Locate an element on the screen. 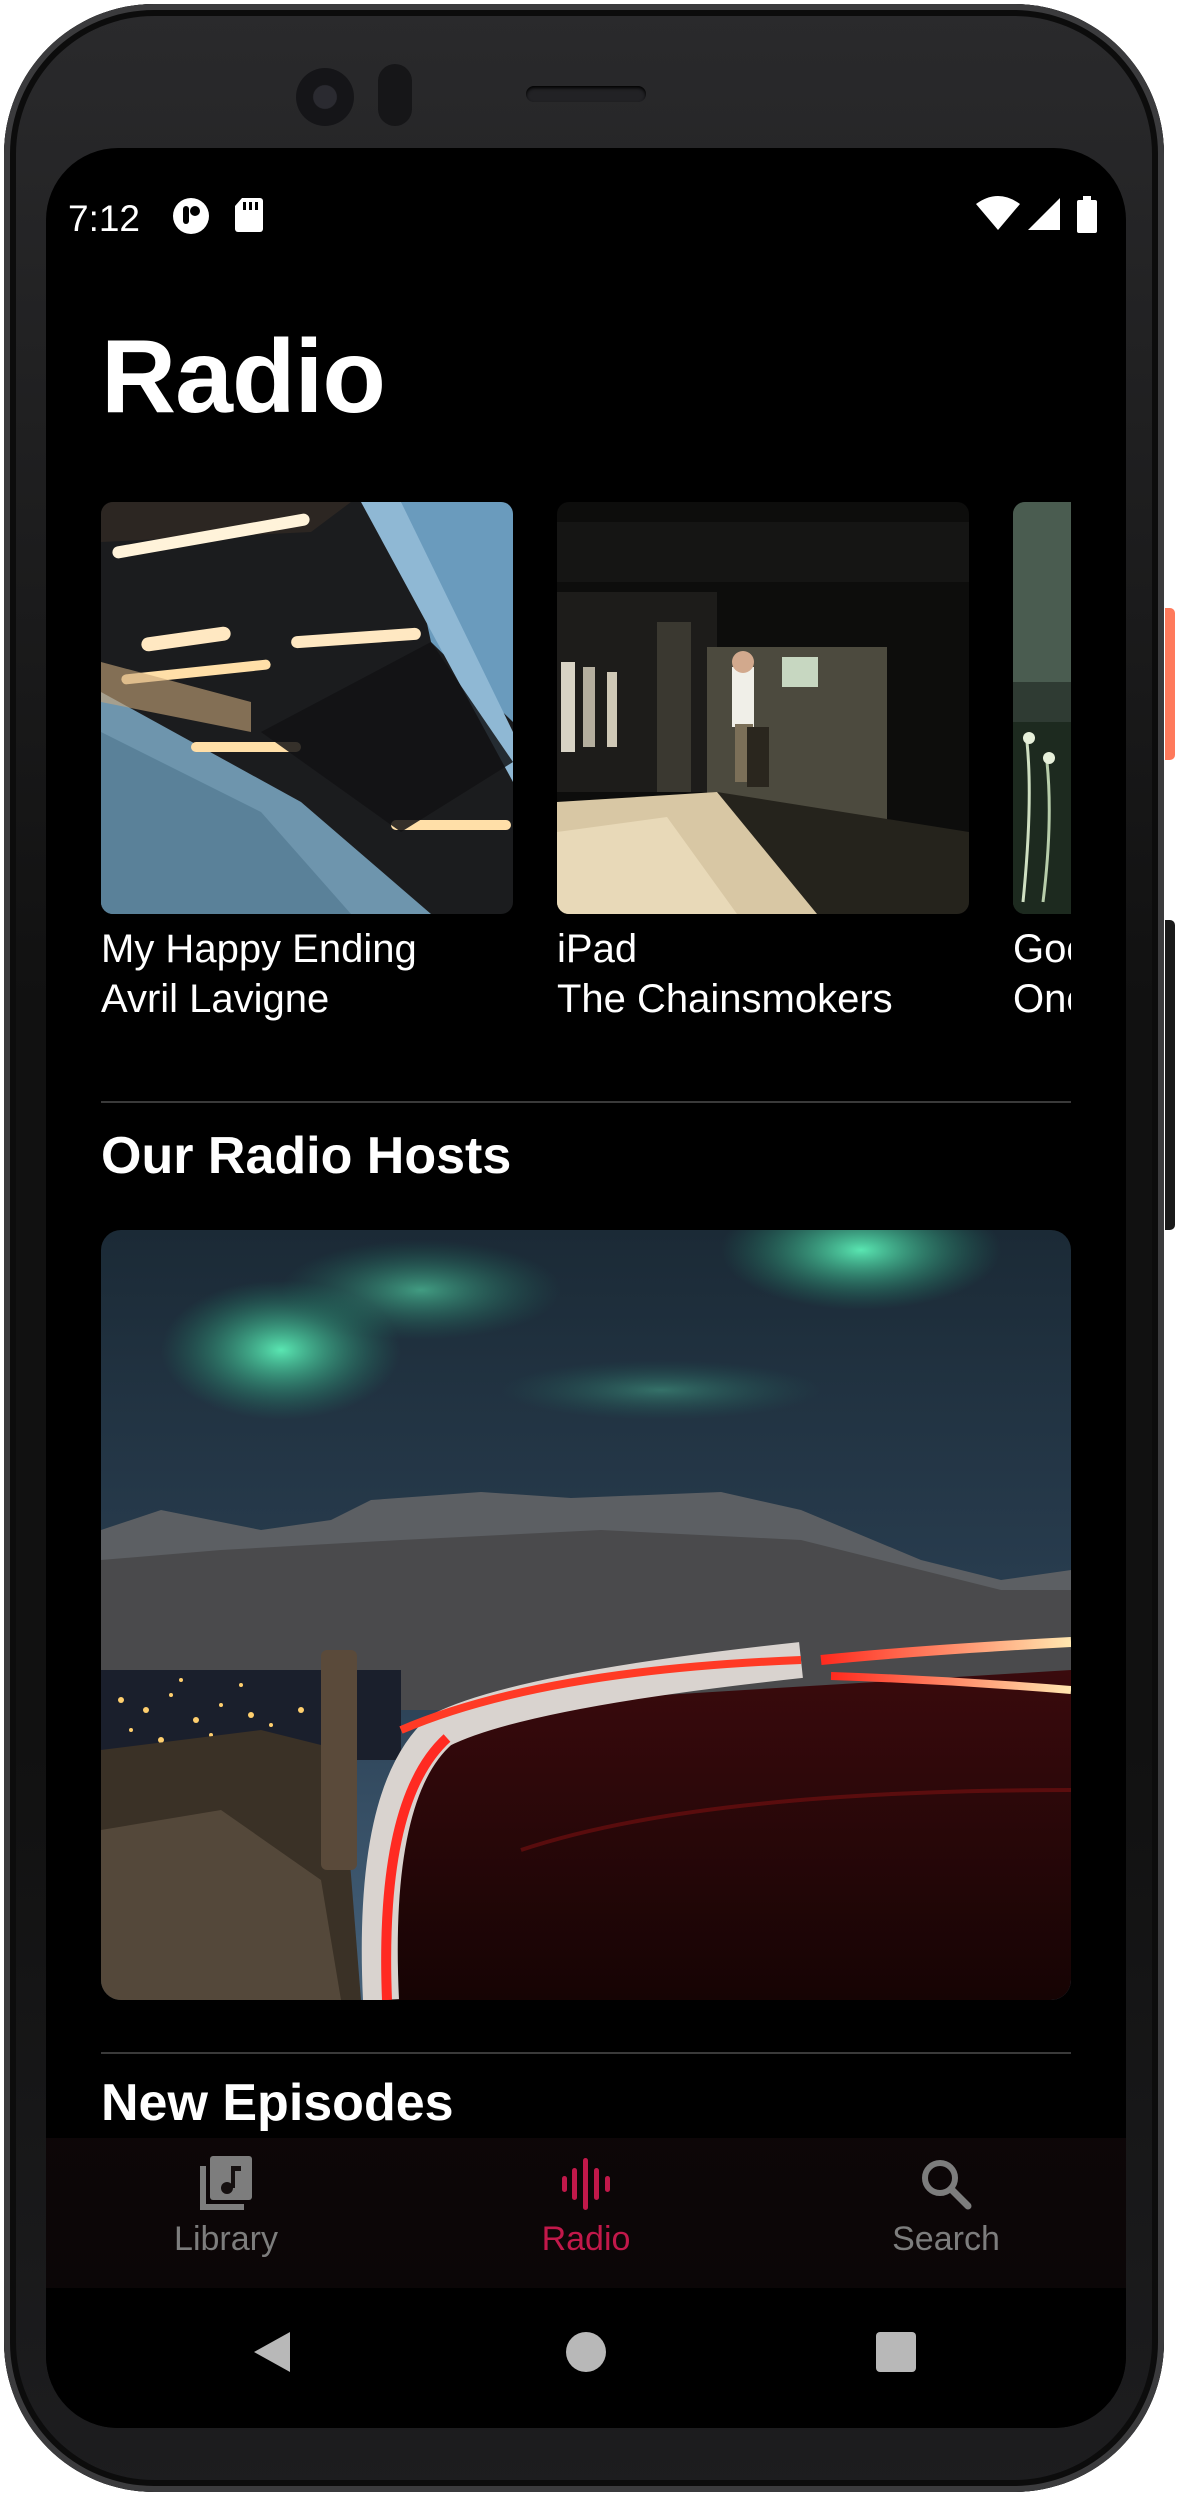 Image resolution: width=1178 pixels, height=2498 pixels. bottom-tab-bar: Library Radio Search is located at coordinates (586, 2213).